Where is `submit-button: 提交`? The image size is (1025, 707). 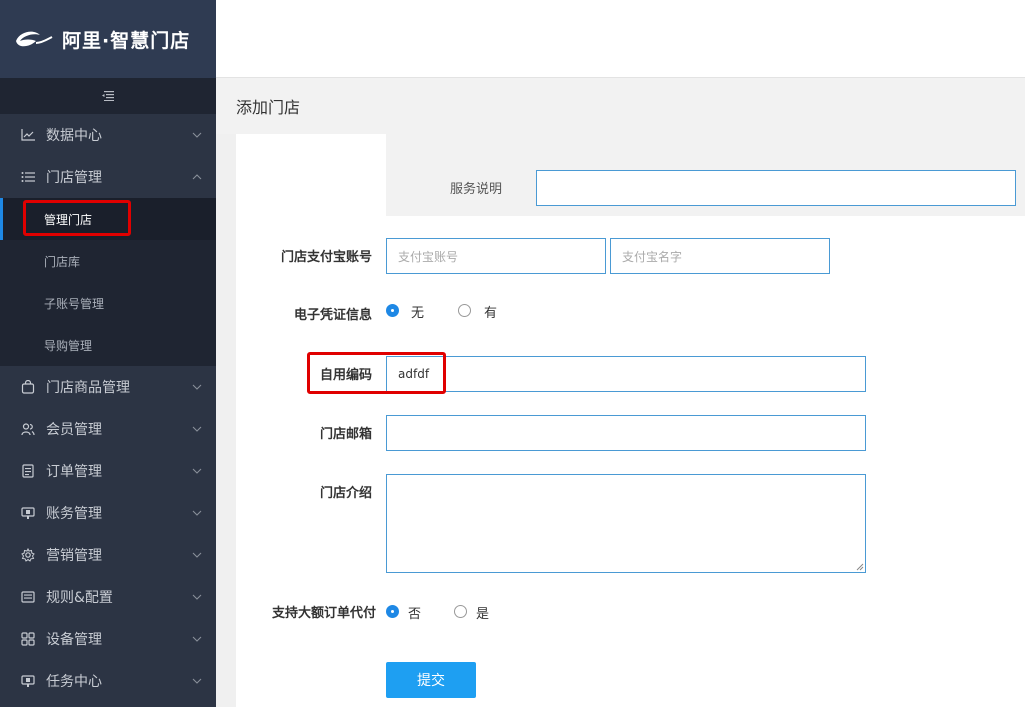 submit-button: 提交 is located at coordinates (431, 680).